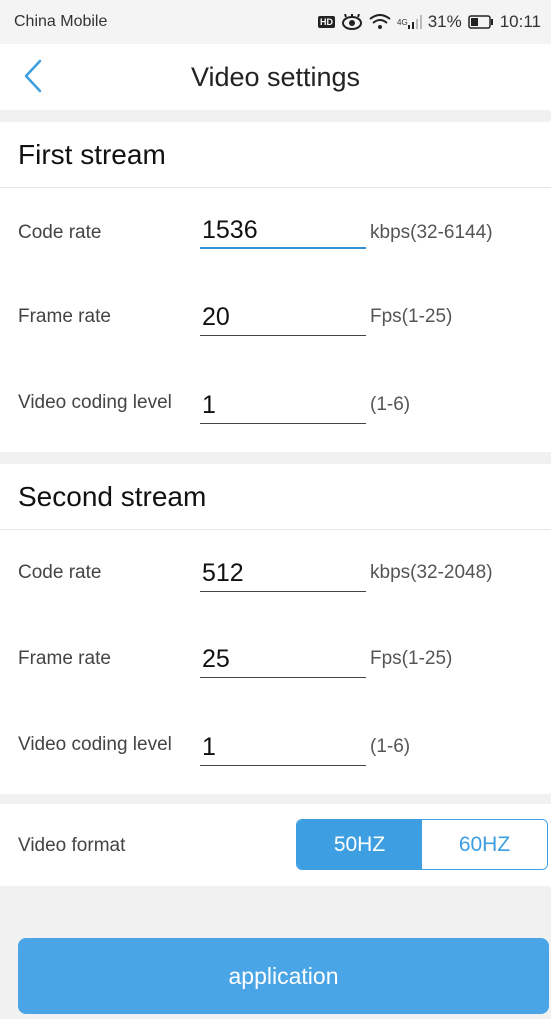 Image resolution: width=551 pixels, height=1019 pixels. I want to click on video-format-toggle: 50HZ 60HZ, so click(422, 844).